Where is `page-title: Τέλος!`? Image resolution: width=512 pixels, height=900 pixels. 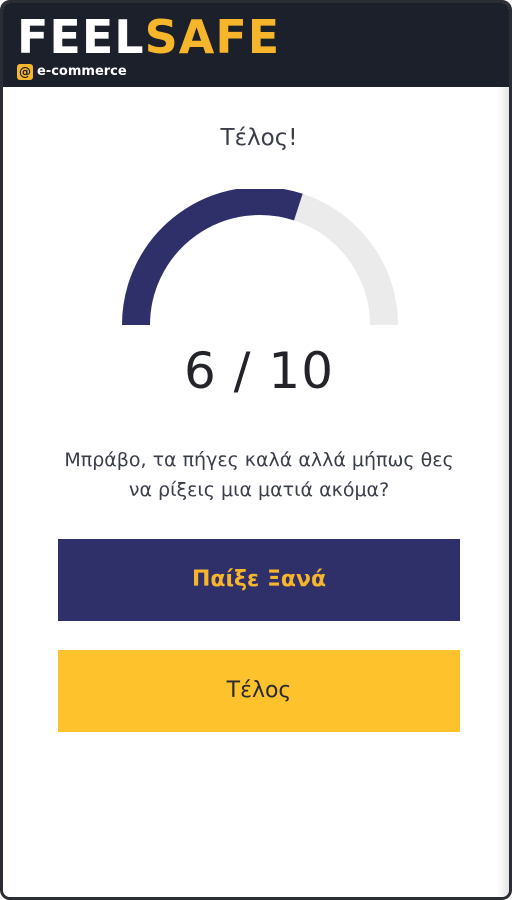
page-title: Τέλος! is located at coordinates (259, 138).